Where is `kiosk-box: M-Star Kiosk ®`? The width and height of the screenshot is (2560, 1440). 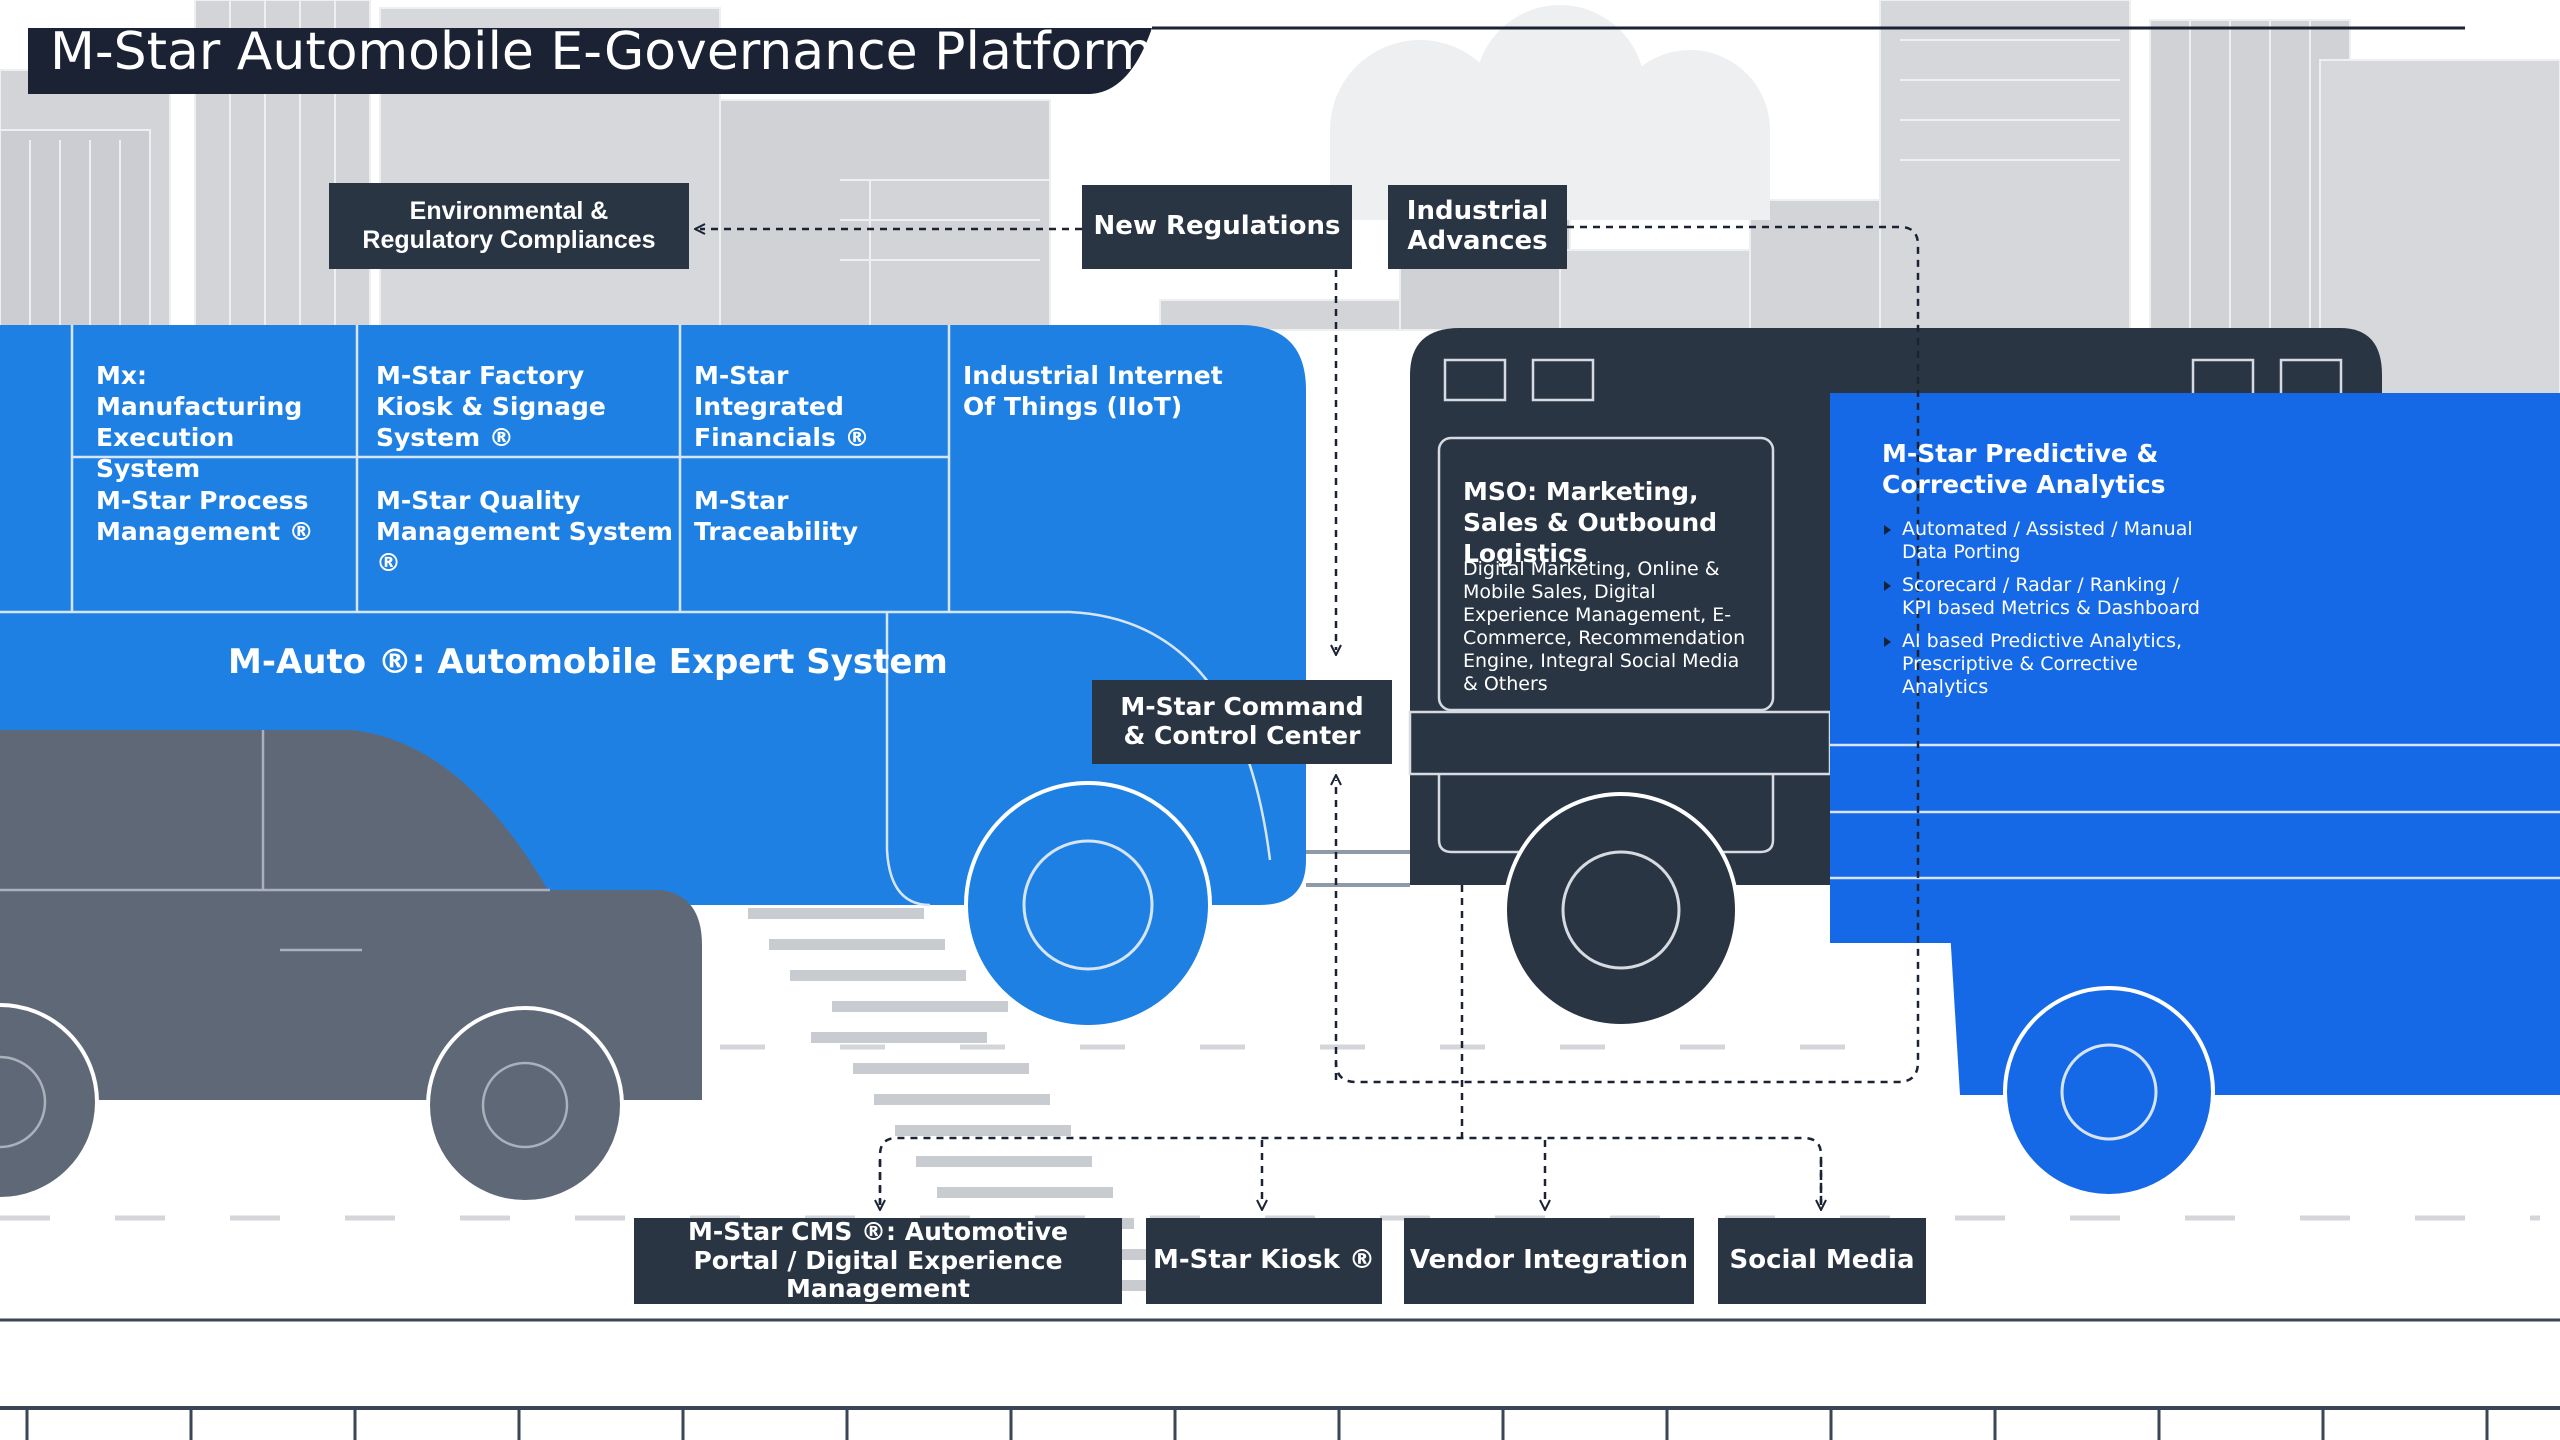 kiosk-box: M-Star Kiosk ® is located at coordinates (1264, 1261).